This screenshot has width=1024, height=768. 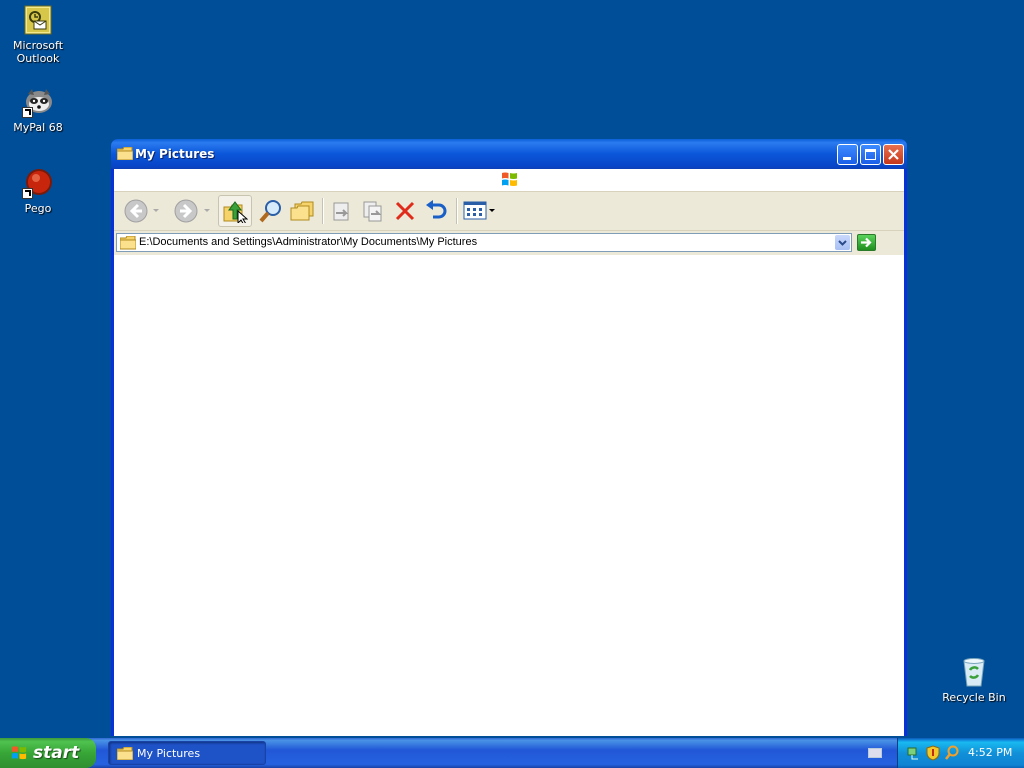 What do you see at coordinates (990, 752) in the screenshot?
I see `clock: 4:52 PM` at bounding box center [990, 752].